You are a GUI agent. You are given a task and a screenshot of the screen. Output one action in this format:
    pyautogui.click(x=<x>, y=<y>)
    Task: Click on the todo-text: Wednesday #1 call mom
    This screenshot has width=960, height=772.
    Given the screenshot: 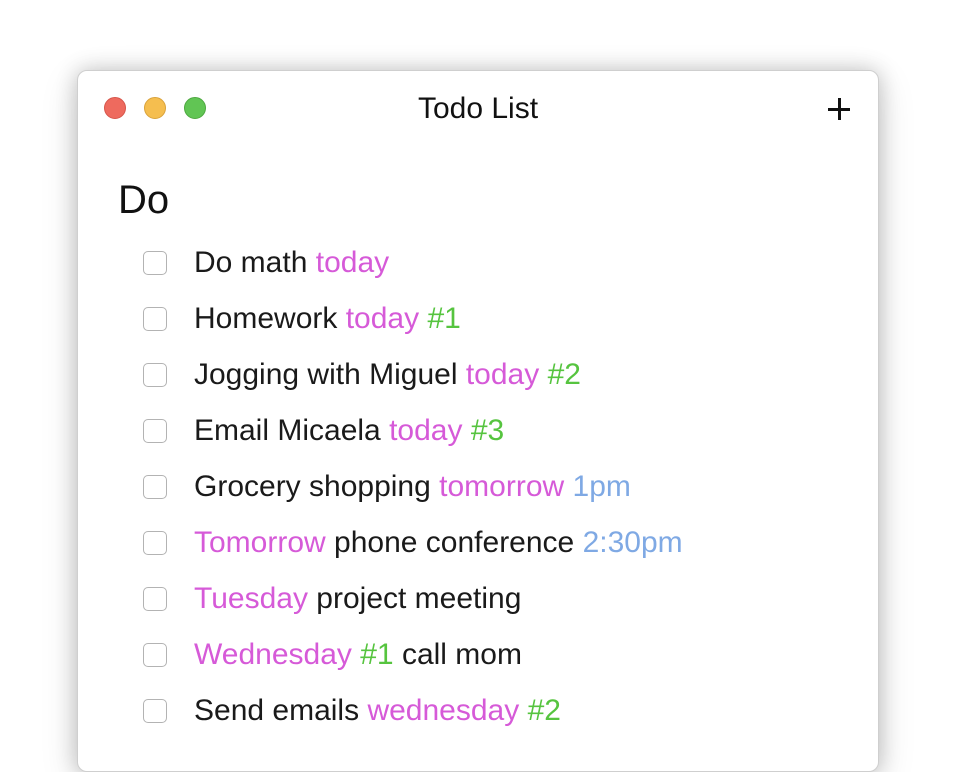 What is the action you would take?
    pyautogui.click(x=358, y=655)
    